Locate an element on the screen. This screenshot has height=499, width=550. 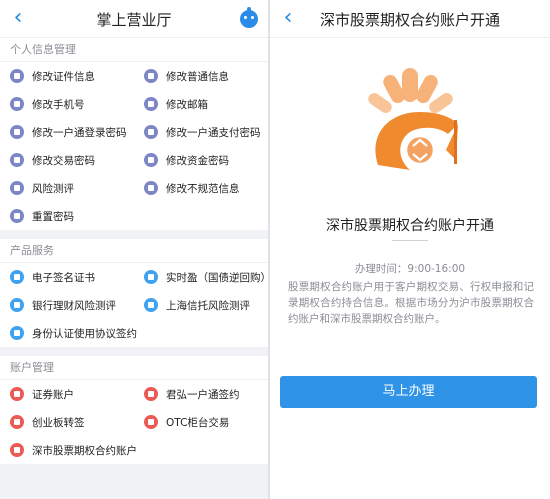
menu-item-label: 电子签名证书 is located at coordinates (63, 277).